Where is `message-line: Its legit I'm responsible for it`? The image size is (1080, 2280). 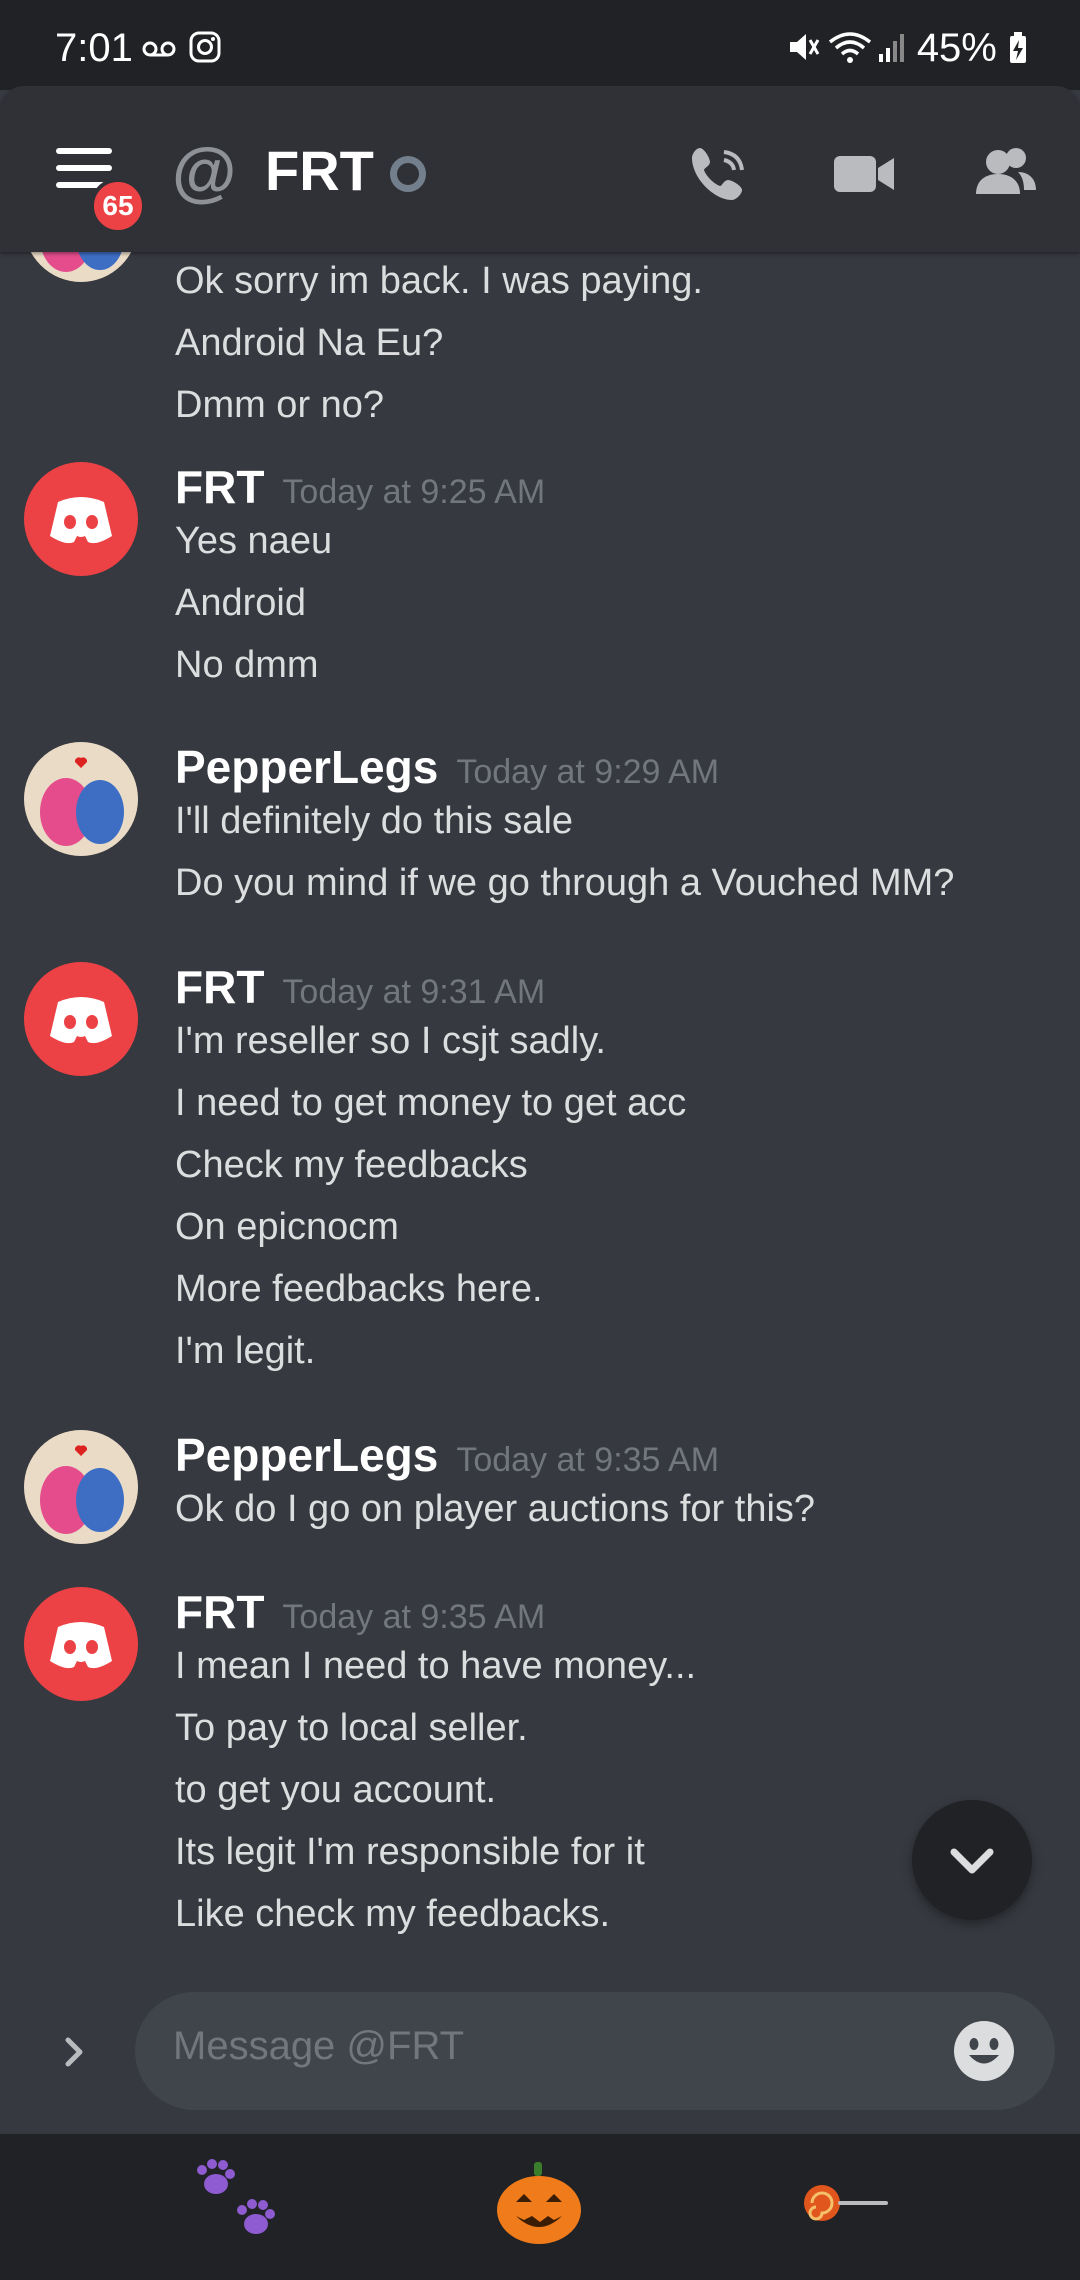 message-line: Its legit I'm responsible for it is located at coordinates (410, 1852).